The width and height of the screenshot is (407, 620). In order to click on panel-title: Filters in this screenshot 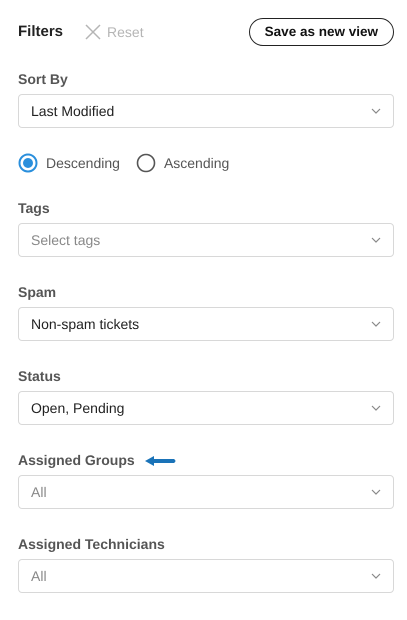, I will do `click(41, 32)`.